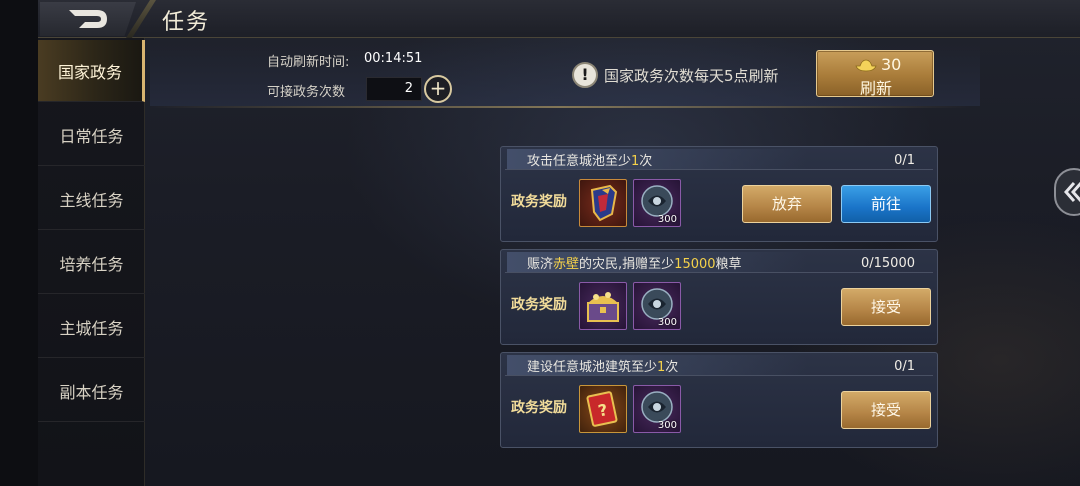  What do you see at coordinates (634, 264) in the screenshot?
I see `task-title: 赈济赤壁的灾民,捐赠至少15000粮草` at bounding box center [634, 264].